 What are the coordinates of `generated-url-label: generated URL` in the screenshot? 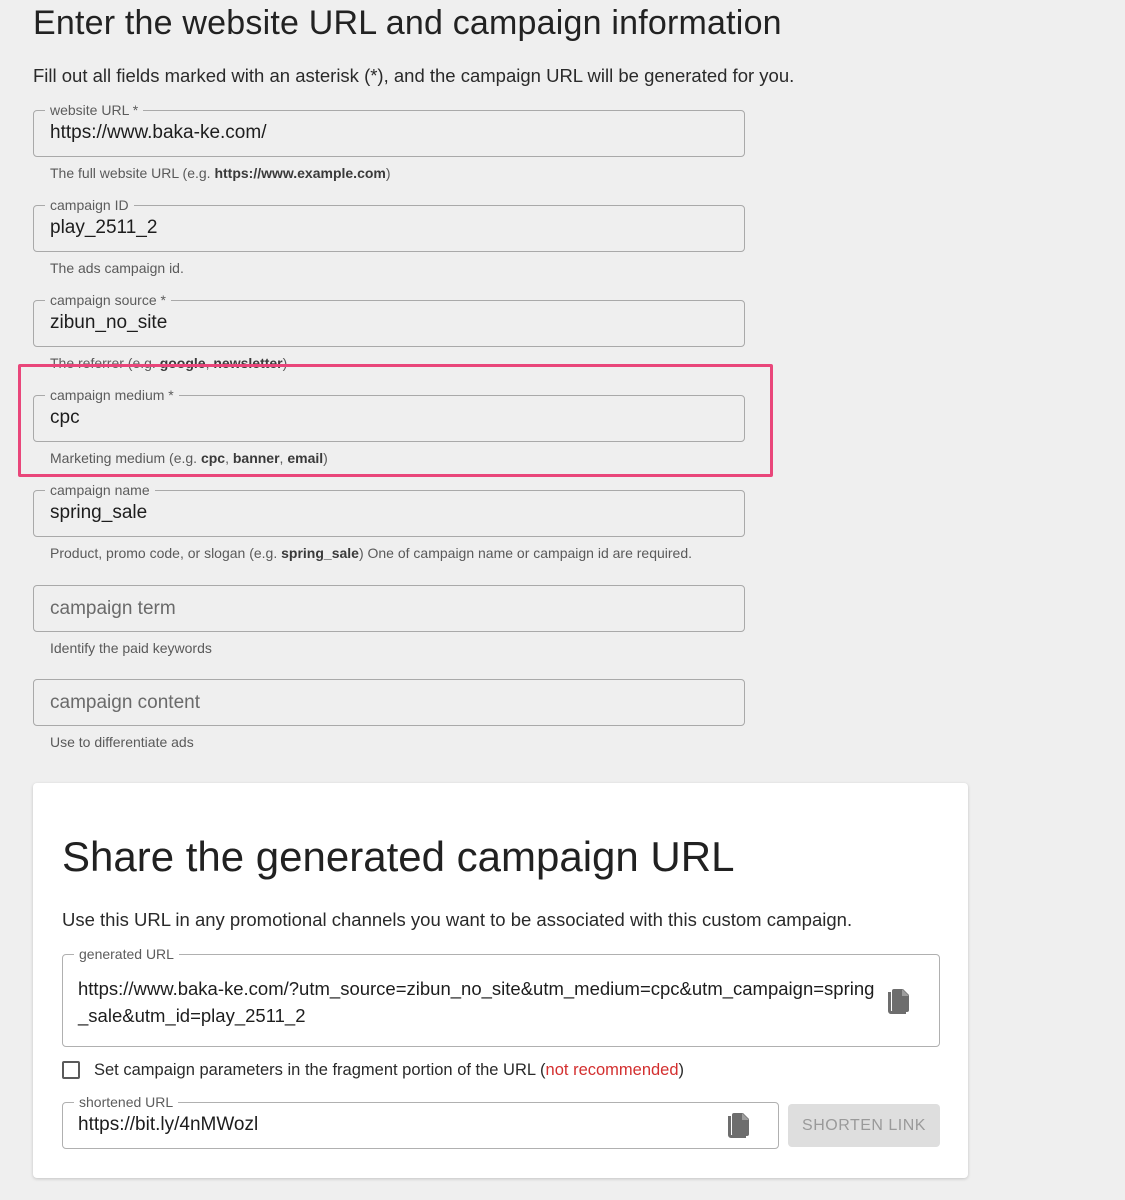 It's located at (126, 954).